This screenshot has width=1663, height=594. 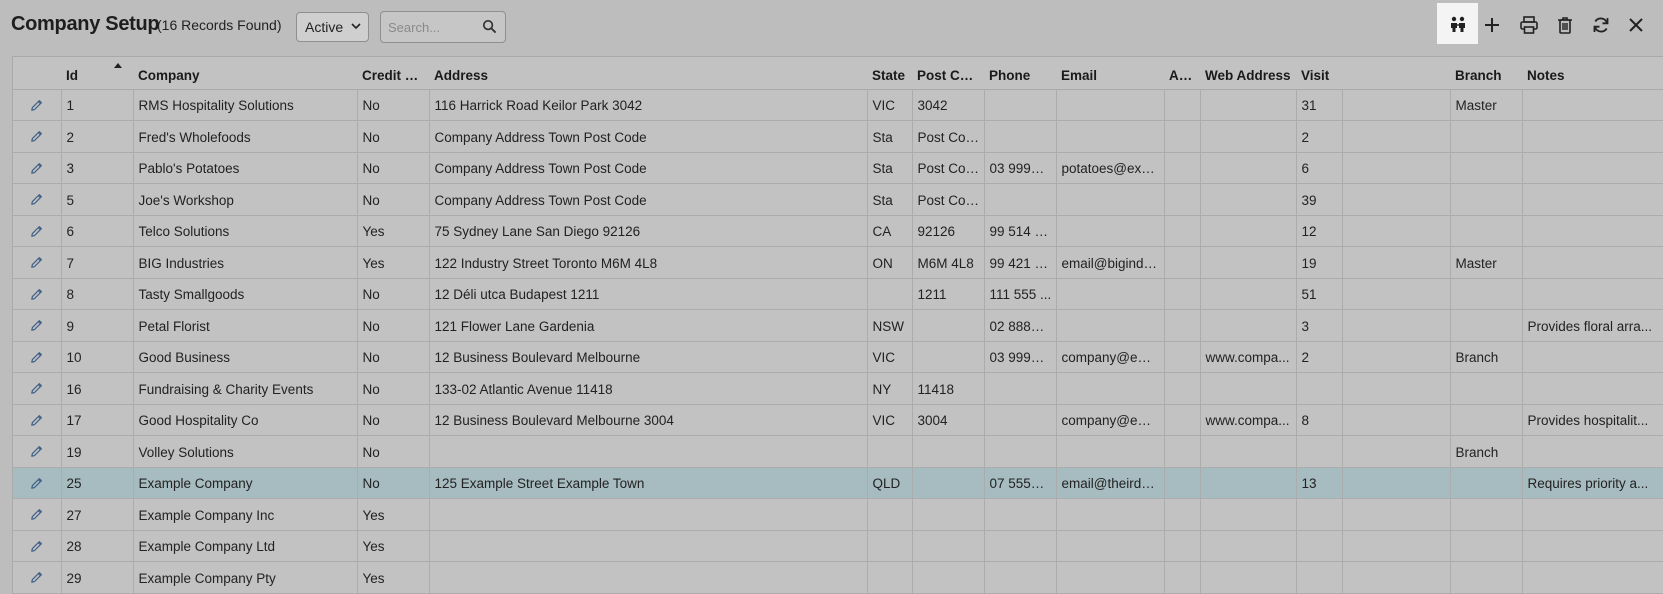 What do you see at coordinates (838, 451) in the screenshot?
I see `table-row: 19 Volley Solutions No Branch` at bounding box center [838, 451].